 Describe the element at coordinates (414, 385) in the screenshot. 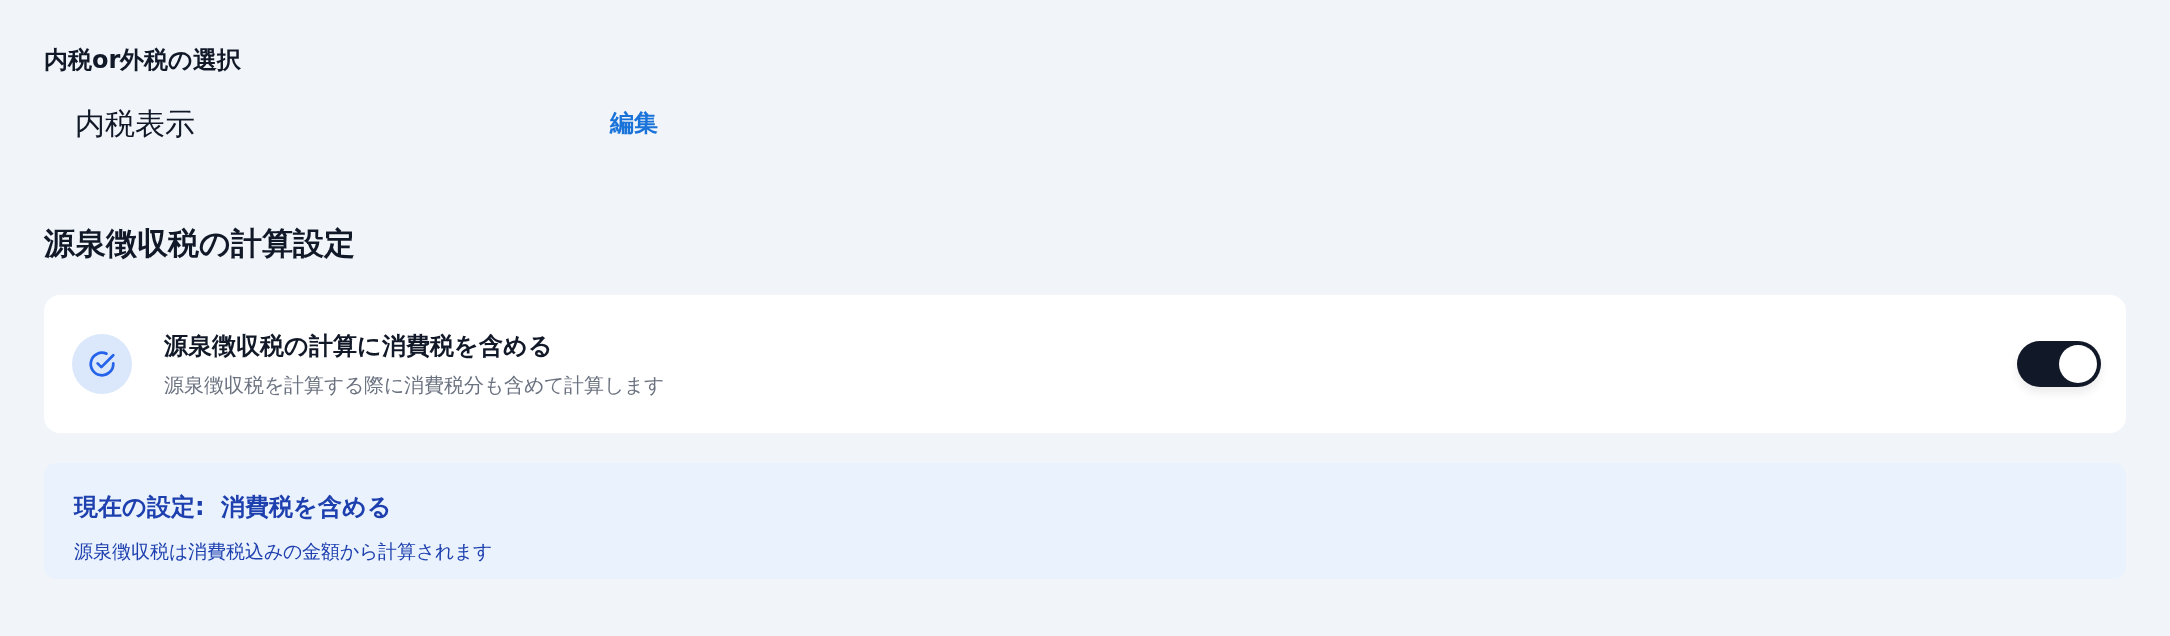

I see `setting-description: 源泉徴収税を計算する際に消費税分も含めて計算します` at that location.